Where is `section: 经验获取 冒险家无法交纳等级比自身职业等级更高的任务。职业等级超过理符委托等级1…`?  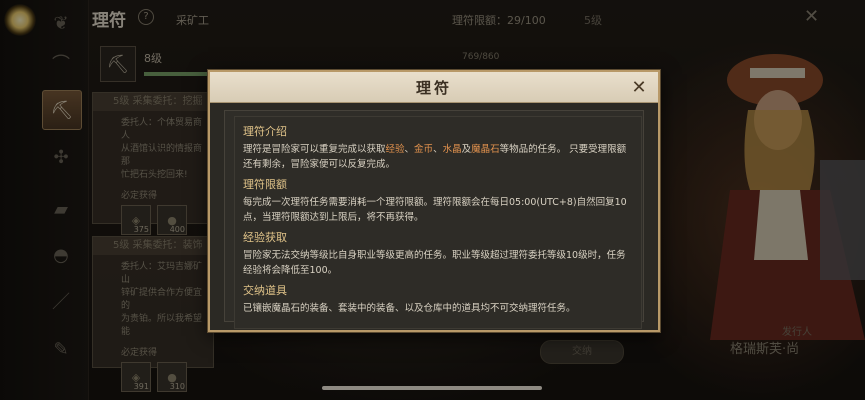
section: 经验获取 冒险家无法交纳等级比自身职业等级更高的任务。职业等级超过理符委托等级1… is located at coordinates (438, 253).